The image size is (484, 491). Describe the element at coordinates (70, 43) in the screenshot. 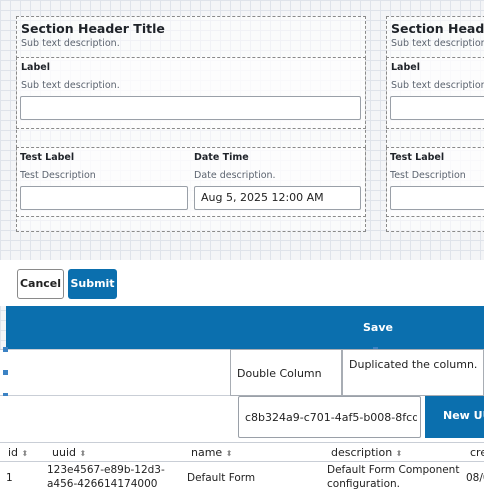

I see `left-section-subtext: Sub text description.` at that location.